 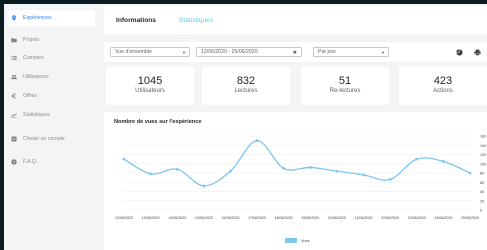 I want to click on x-tick-label: 12/06/2020, so click(x=124, y=218).